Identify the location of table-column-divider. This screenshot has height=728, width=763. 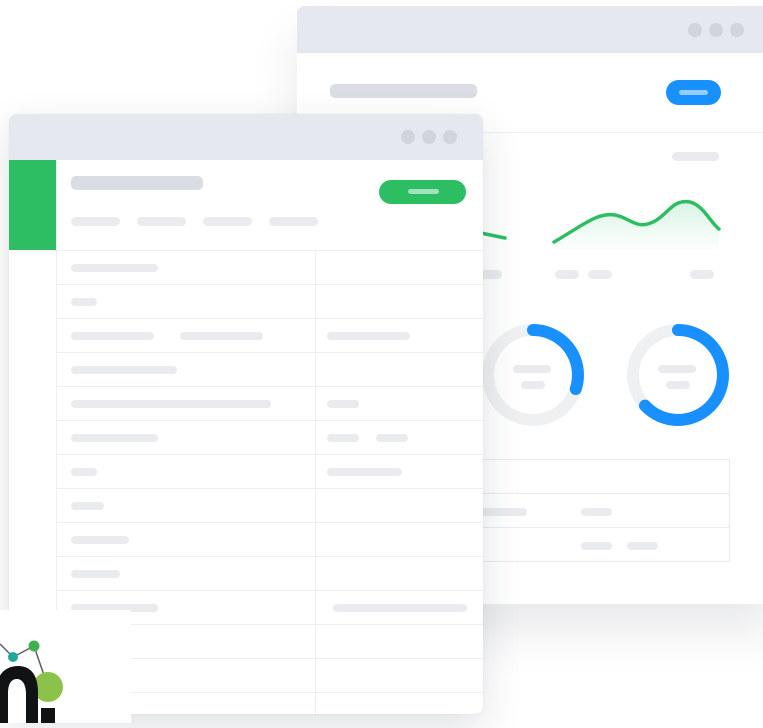
(315, 482).